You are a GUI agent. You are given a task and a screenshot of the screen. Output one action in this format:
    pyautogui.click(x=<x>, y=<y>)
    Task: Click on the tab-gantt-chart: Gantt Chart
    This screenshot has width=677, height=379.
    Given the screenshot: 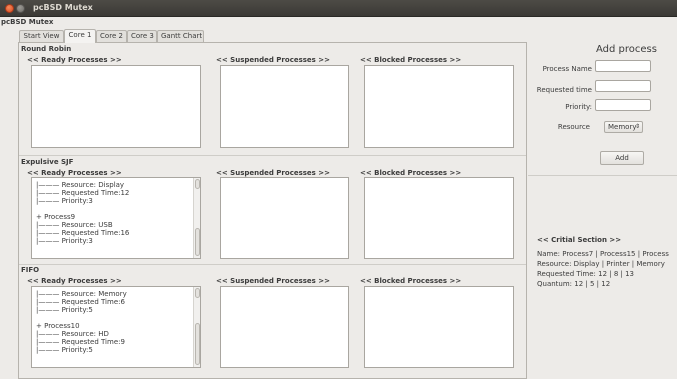 What is the action you would take?
    pyautogui.click(x=180, y=36)
    